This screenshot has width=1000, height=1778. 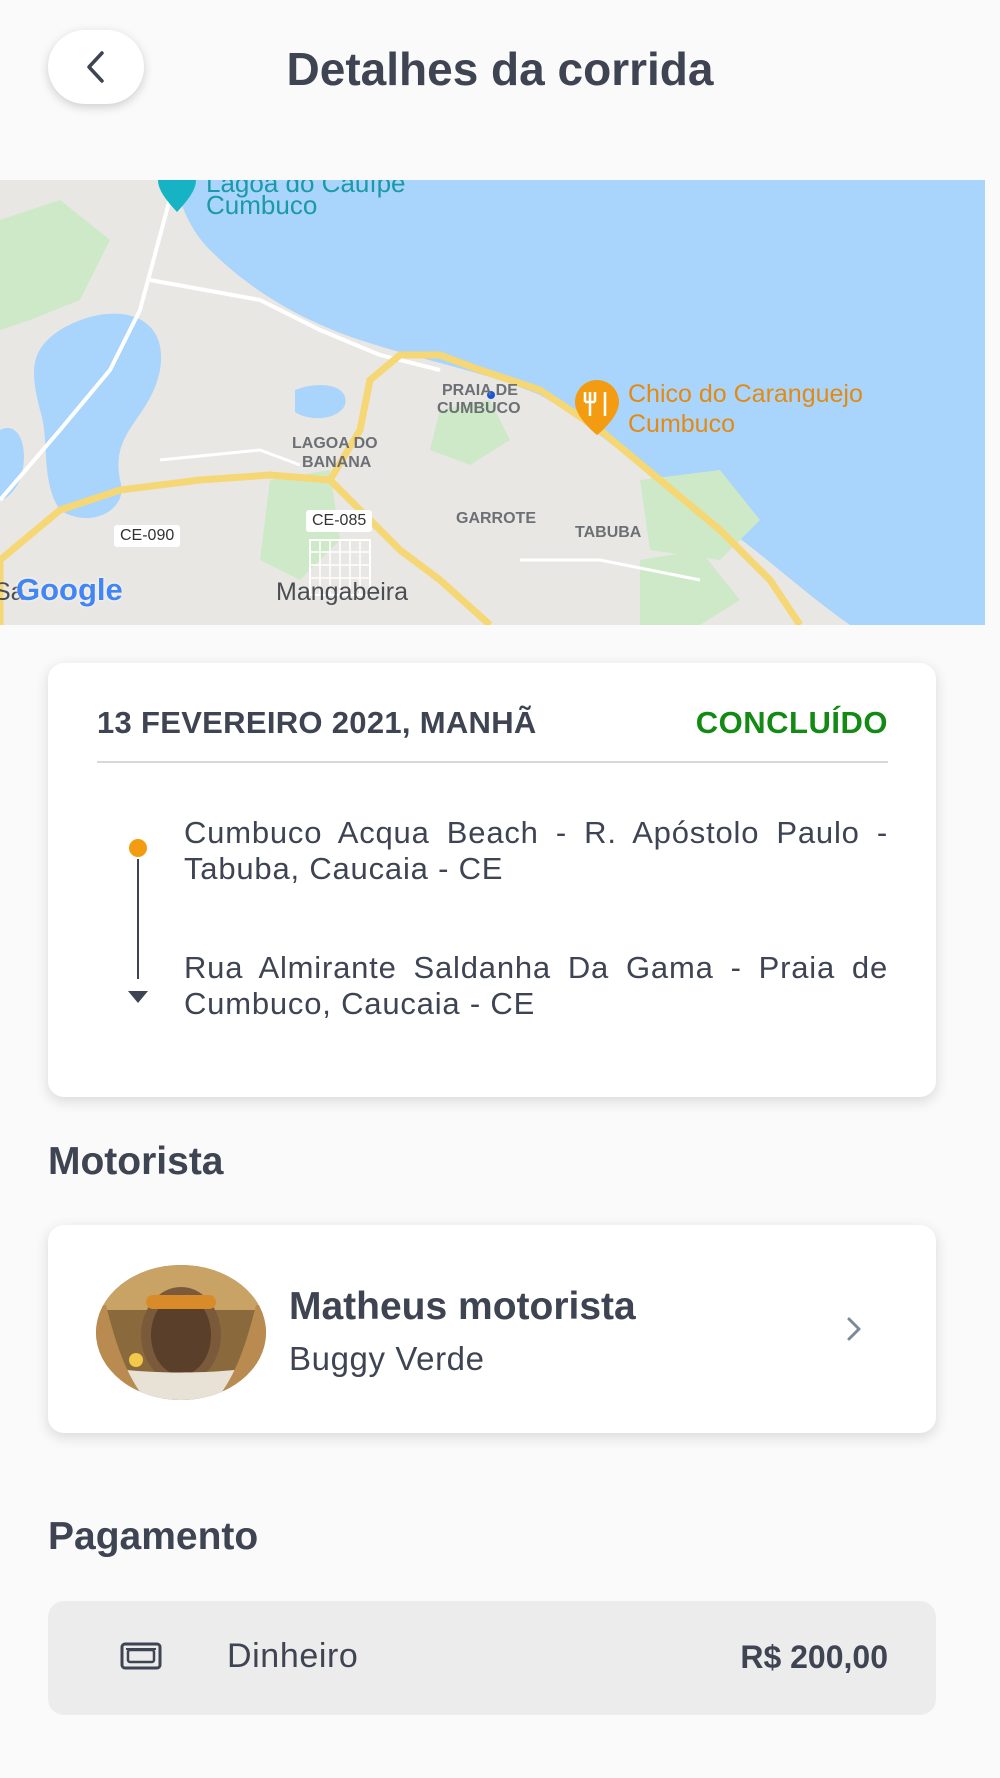 What do you see at coordinates (854, 1329) in the screenshot?
I see `chevron-right-icon` at bounding box center [854, 1329].